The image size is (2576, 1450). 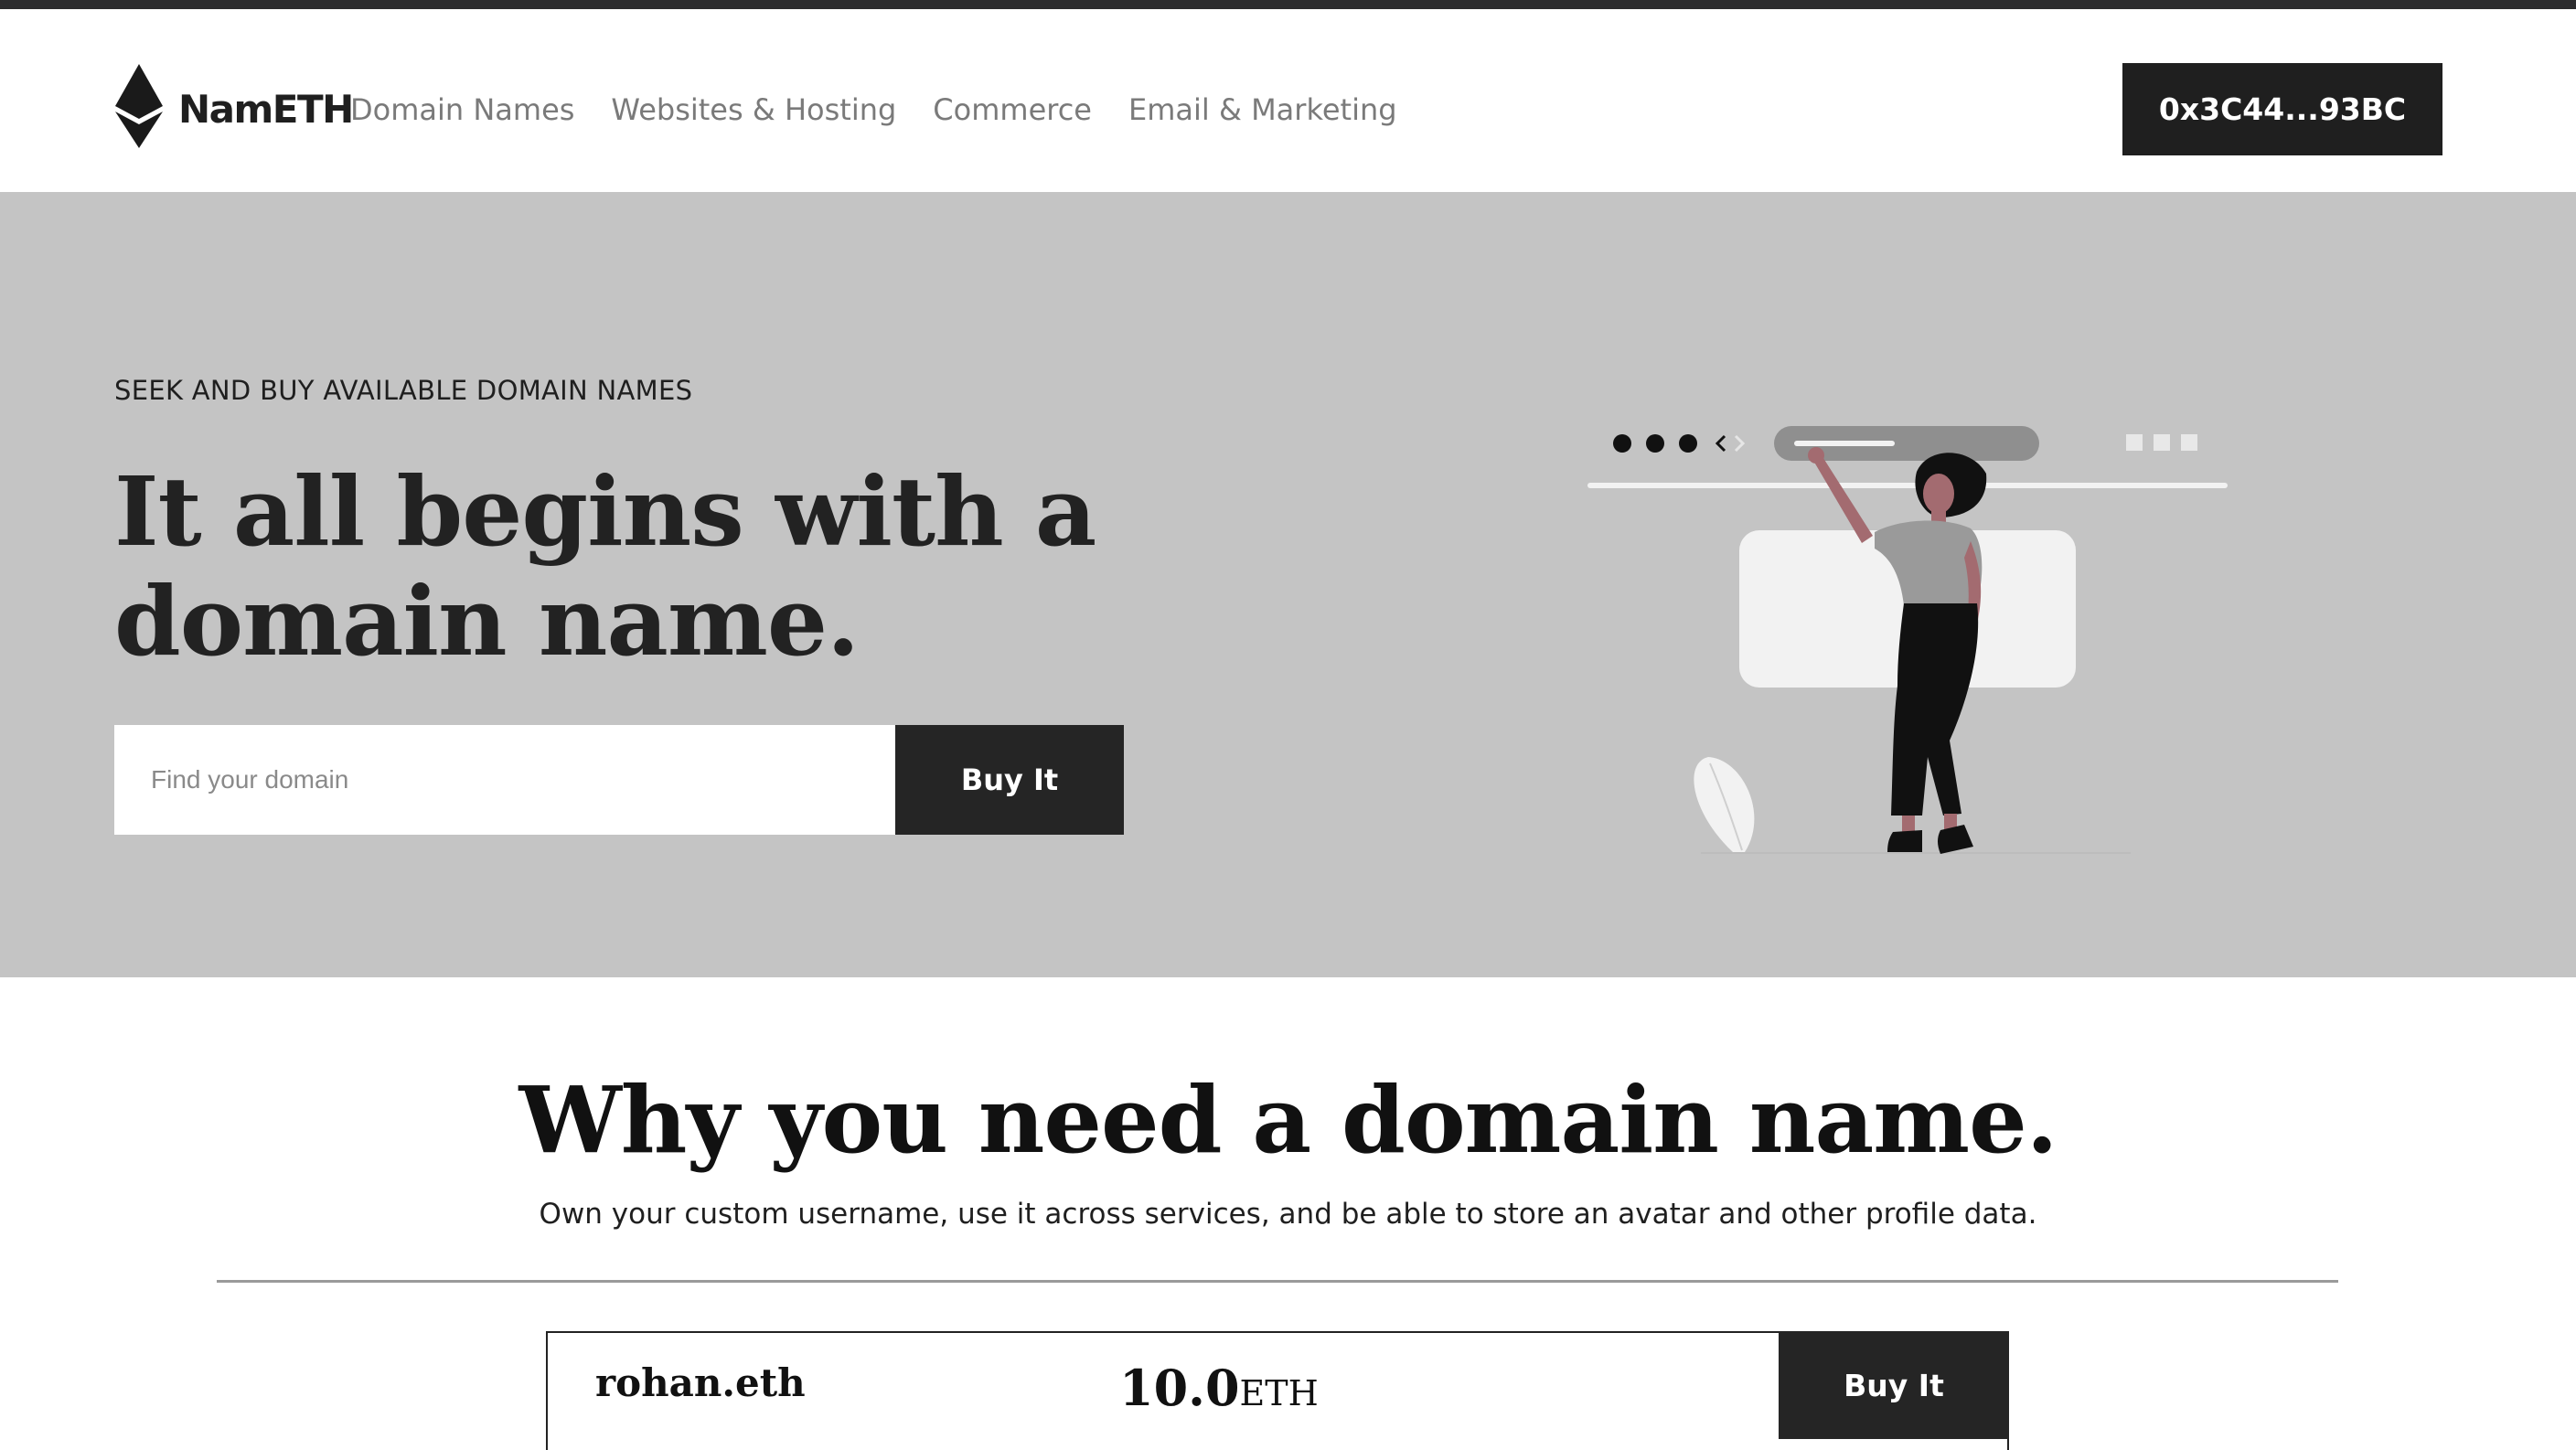 What do you see at coordinates (1279, 1393) in the screenshot?
I see `listing-price-unit: ETH` at bounding box center [1279, 1393].